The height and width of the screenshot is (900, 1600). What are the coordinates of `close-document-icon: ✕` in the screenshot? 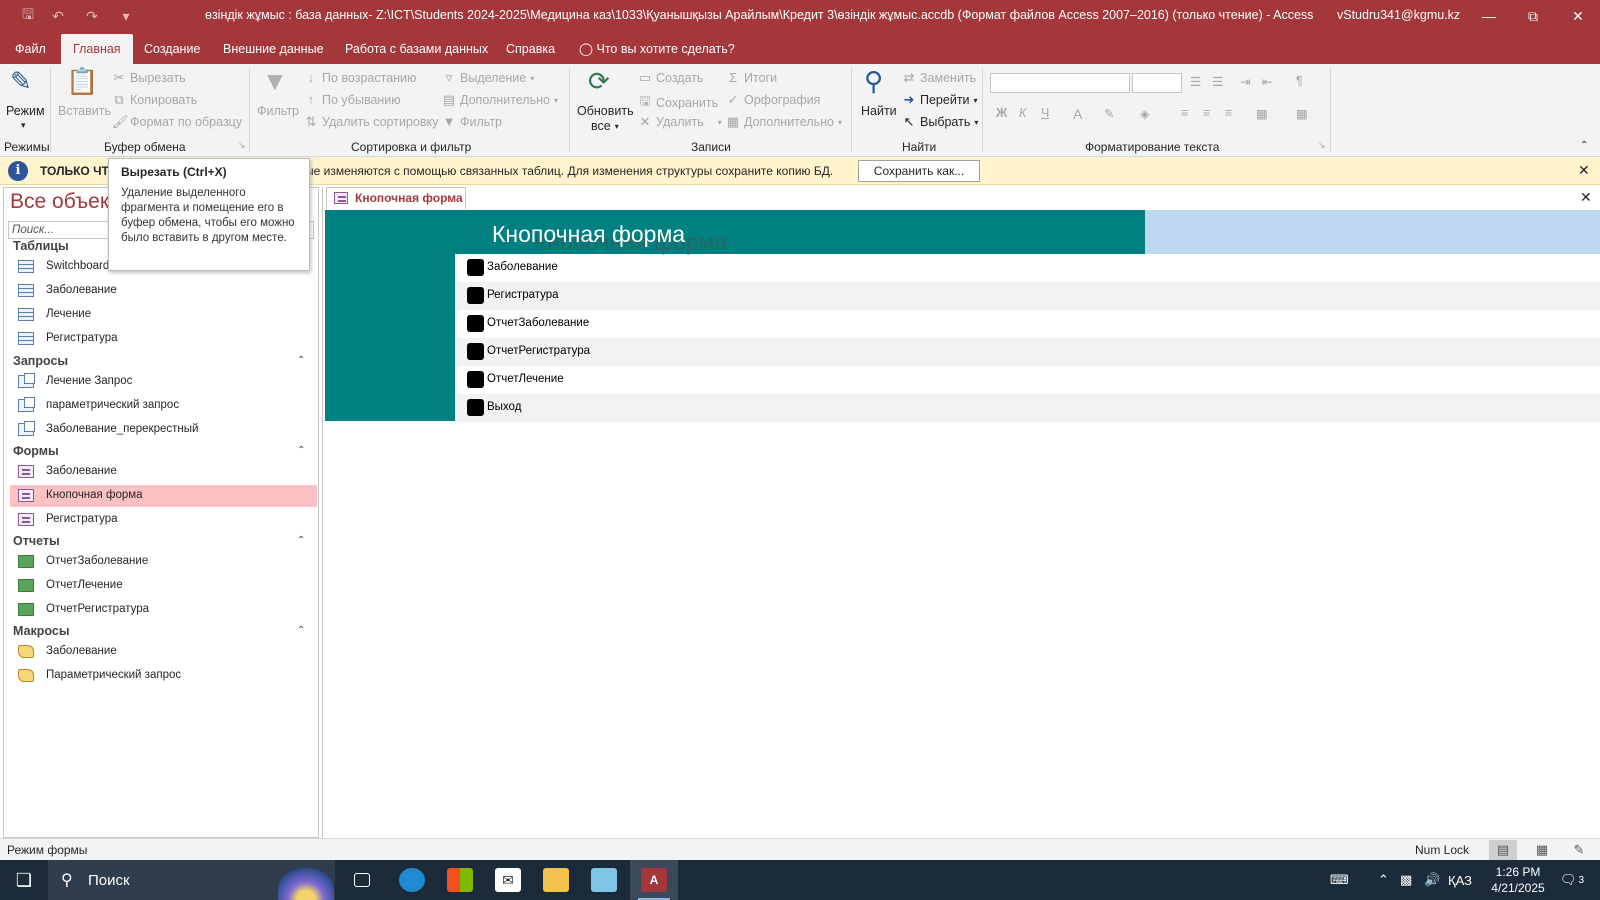 It's located at (1586, 197).